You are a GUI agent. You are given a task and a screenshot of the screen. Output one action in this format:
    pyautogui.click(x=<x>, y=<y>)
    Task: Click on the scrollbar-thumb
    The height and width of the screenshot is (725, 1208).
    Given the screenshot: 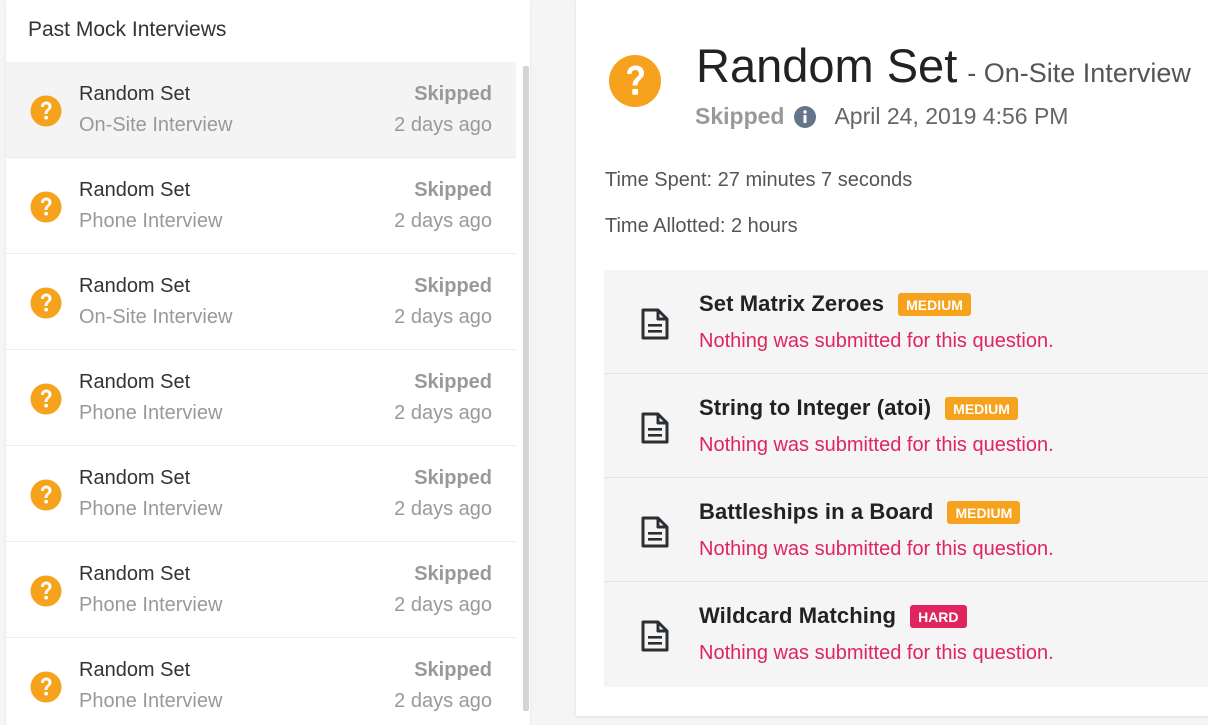 What is the action you would take?
    pyautogui.click(x=526, y=388)
    